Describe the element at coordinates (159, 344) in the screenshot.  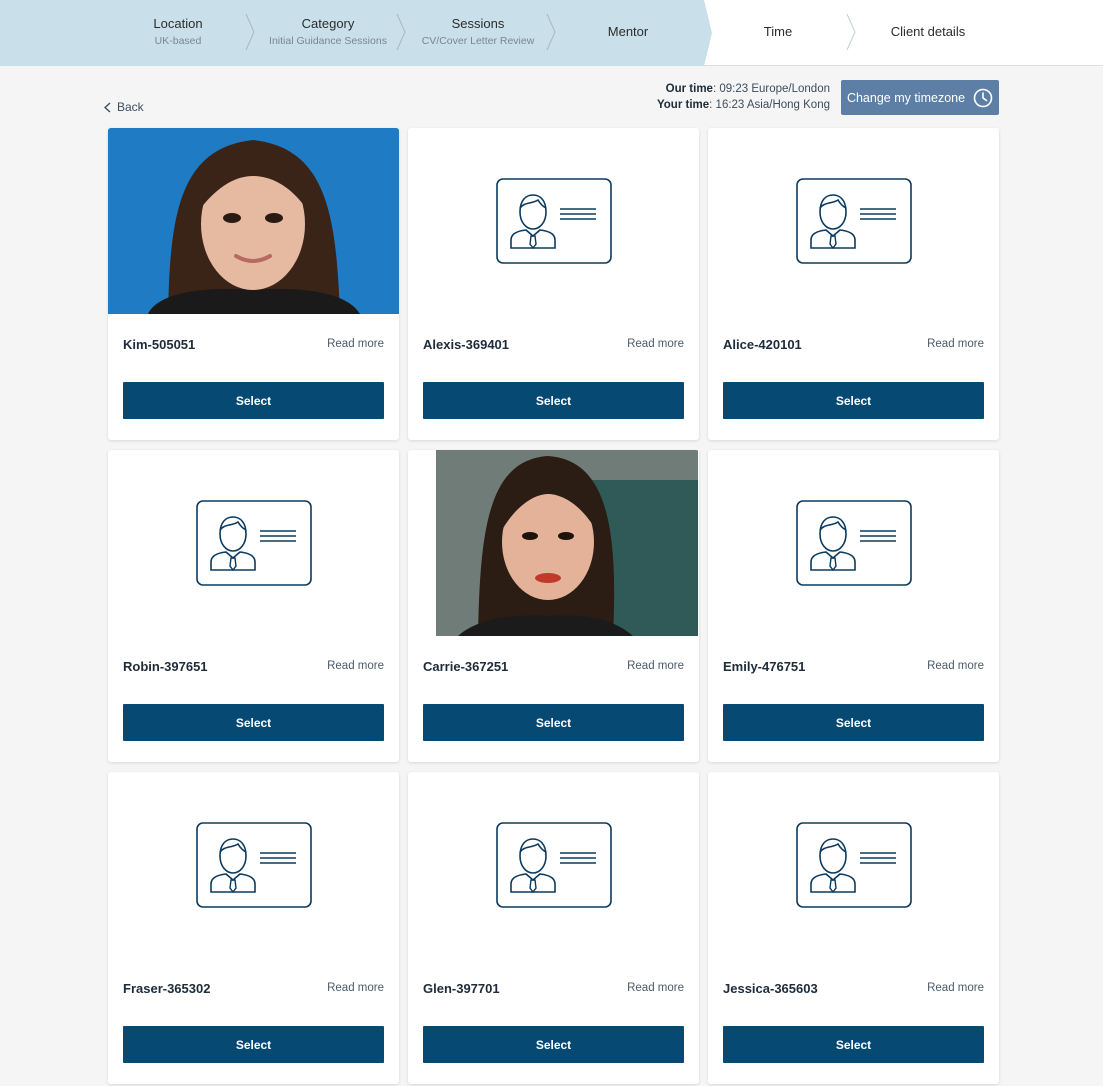
I see `mentor-name: Kim-505051` at that location.